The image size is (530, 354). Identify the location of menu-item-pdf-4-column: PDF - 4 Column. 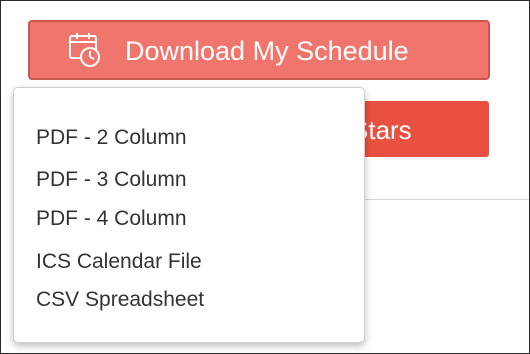
(111, 219).